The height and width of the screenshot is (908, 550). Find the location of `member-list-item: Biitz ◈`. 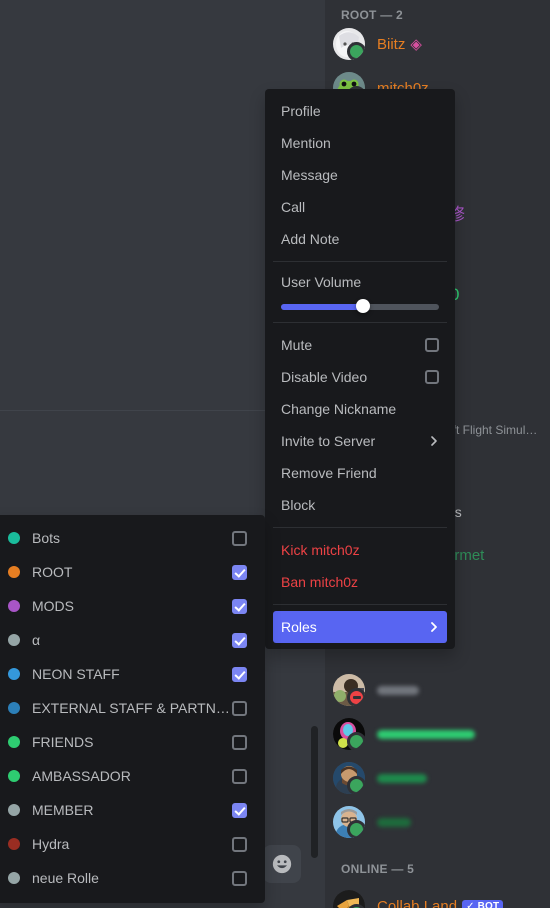

member-list-item: Biitz ◈ is located at coordinates (440, 44).